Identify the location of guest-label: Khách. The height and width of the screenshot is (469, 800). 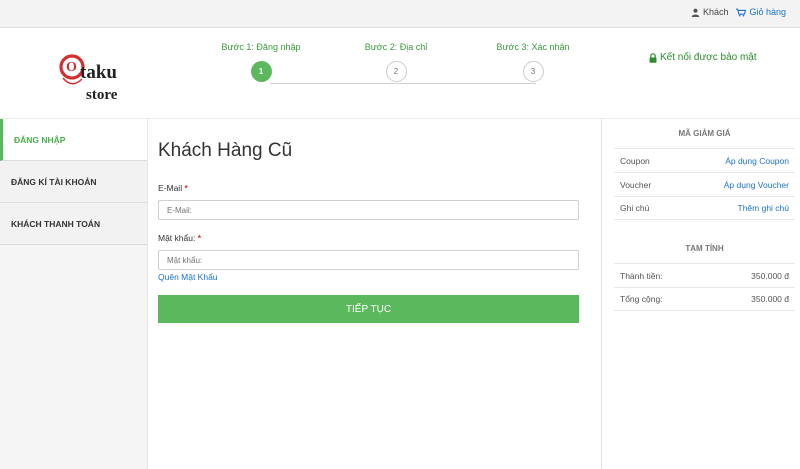
(715, 12).